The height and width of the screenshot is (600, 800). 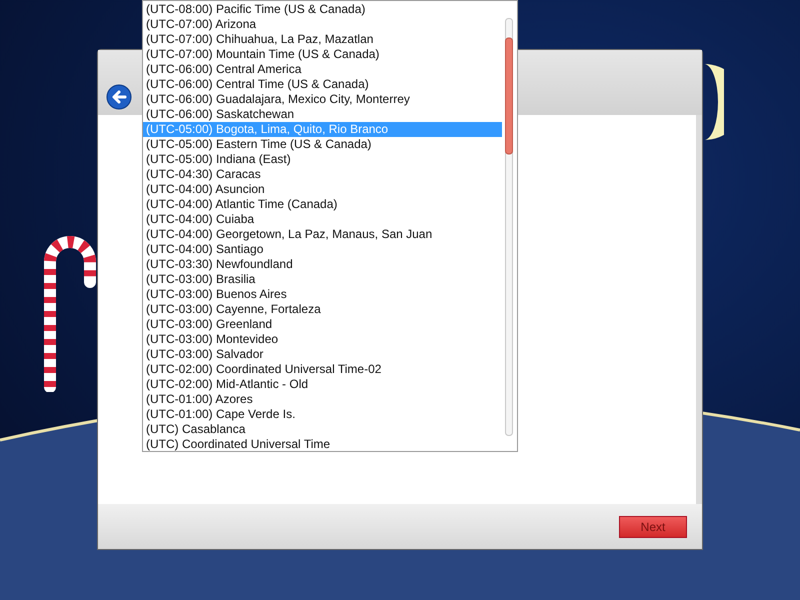 I want to click on timezone-option: (UTC-01:00) Azores, so click(x=322, y=399).